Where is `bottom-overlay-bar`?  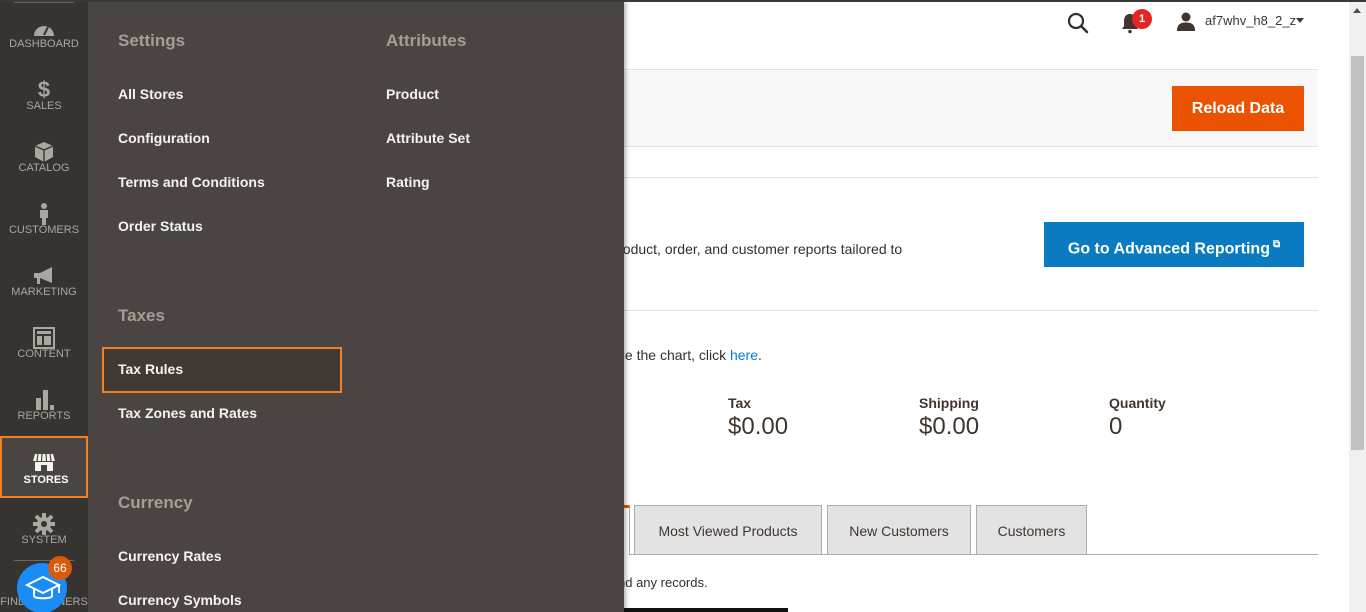
bottom-overlay-bar is located at coordinates (703, 610).